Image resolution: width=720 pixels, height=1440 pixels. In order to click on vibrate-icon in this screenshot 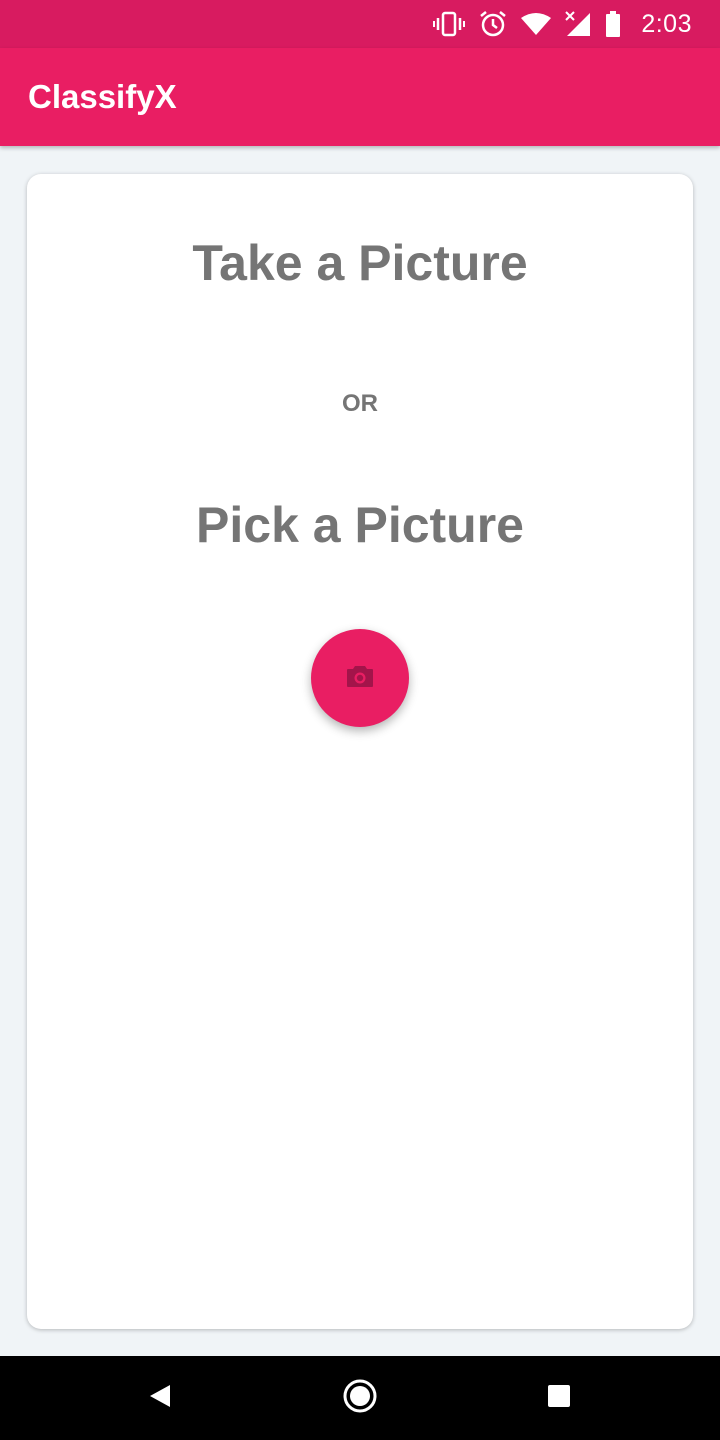, I will do `click(449, 24)`.